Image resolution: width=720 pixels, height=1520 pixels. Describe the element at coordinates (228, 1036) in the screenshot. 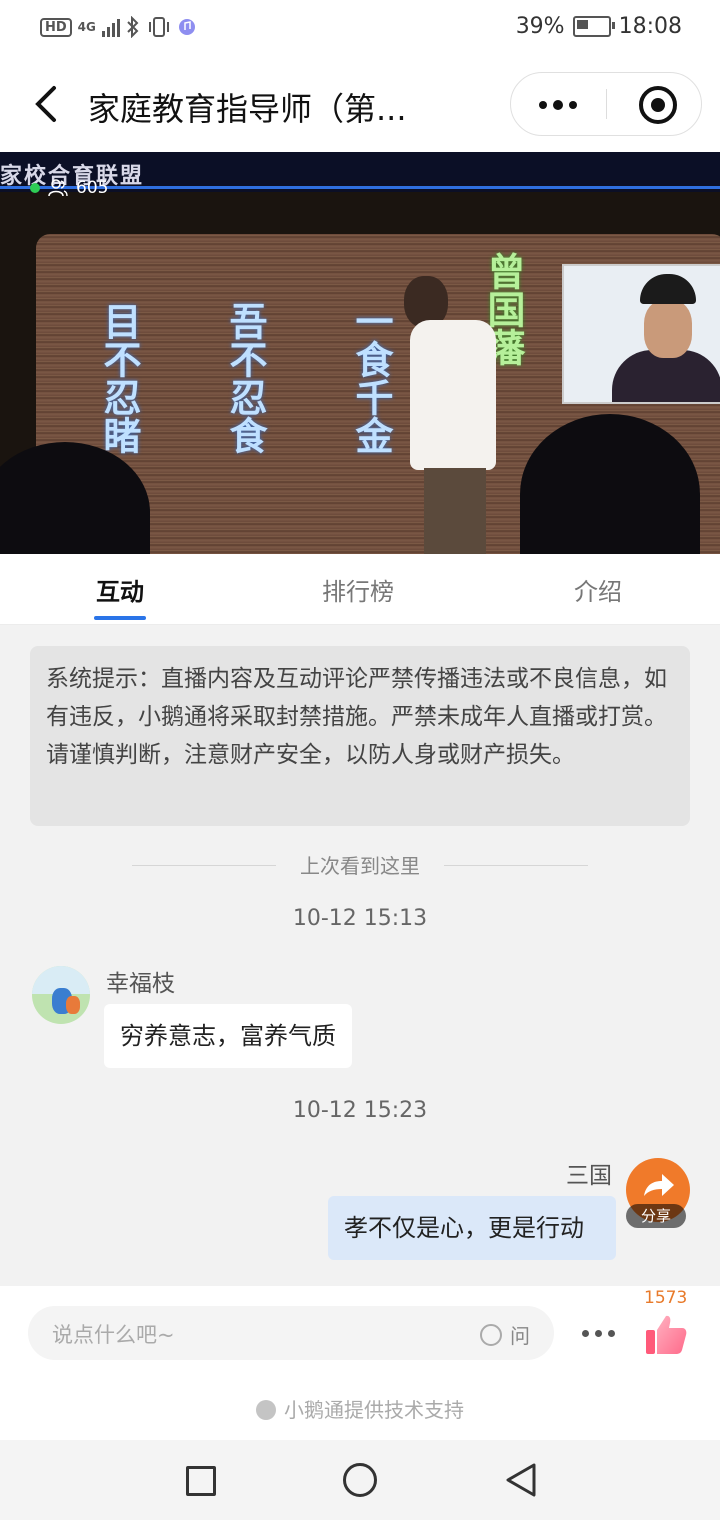

I see `message-bubble: 穷养意志，富养气质` at that location.